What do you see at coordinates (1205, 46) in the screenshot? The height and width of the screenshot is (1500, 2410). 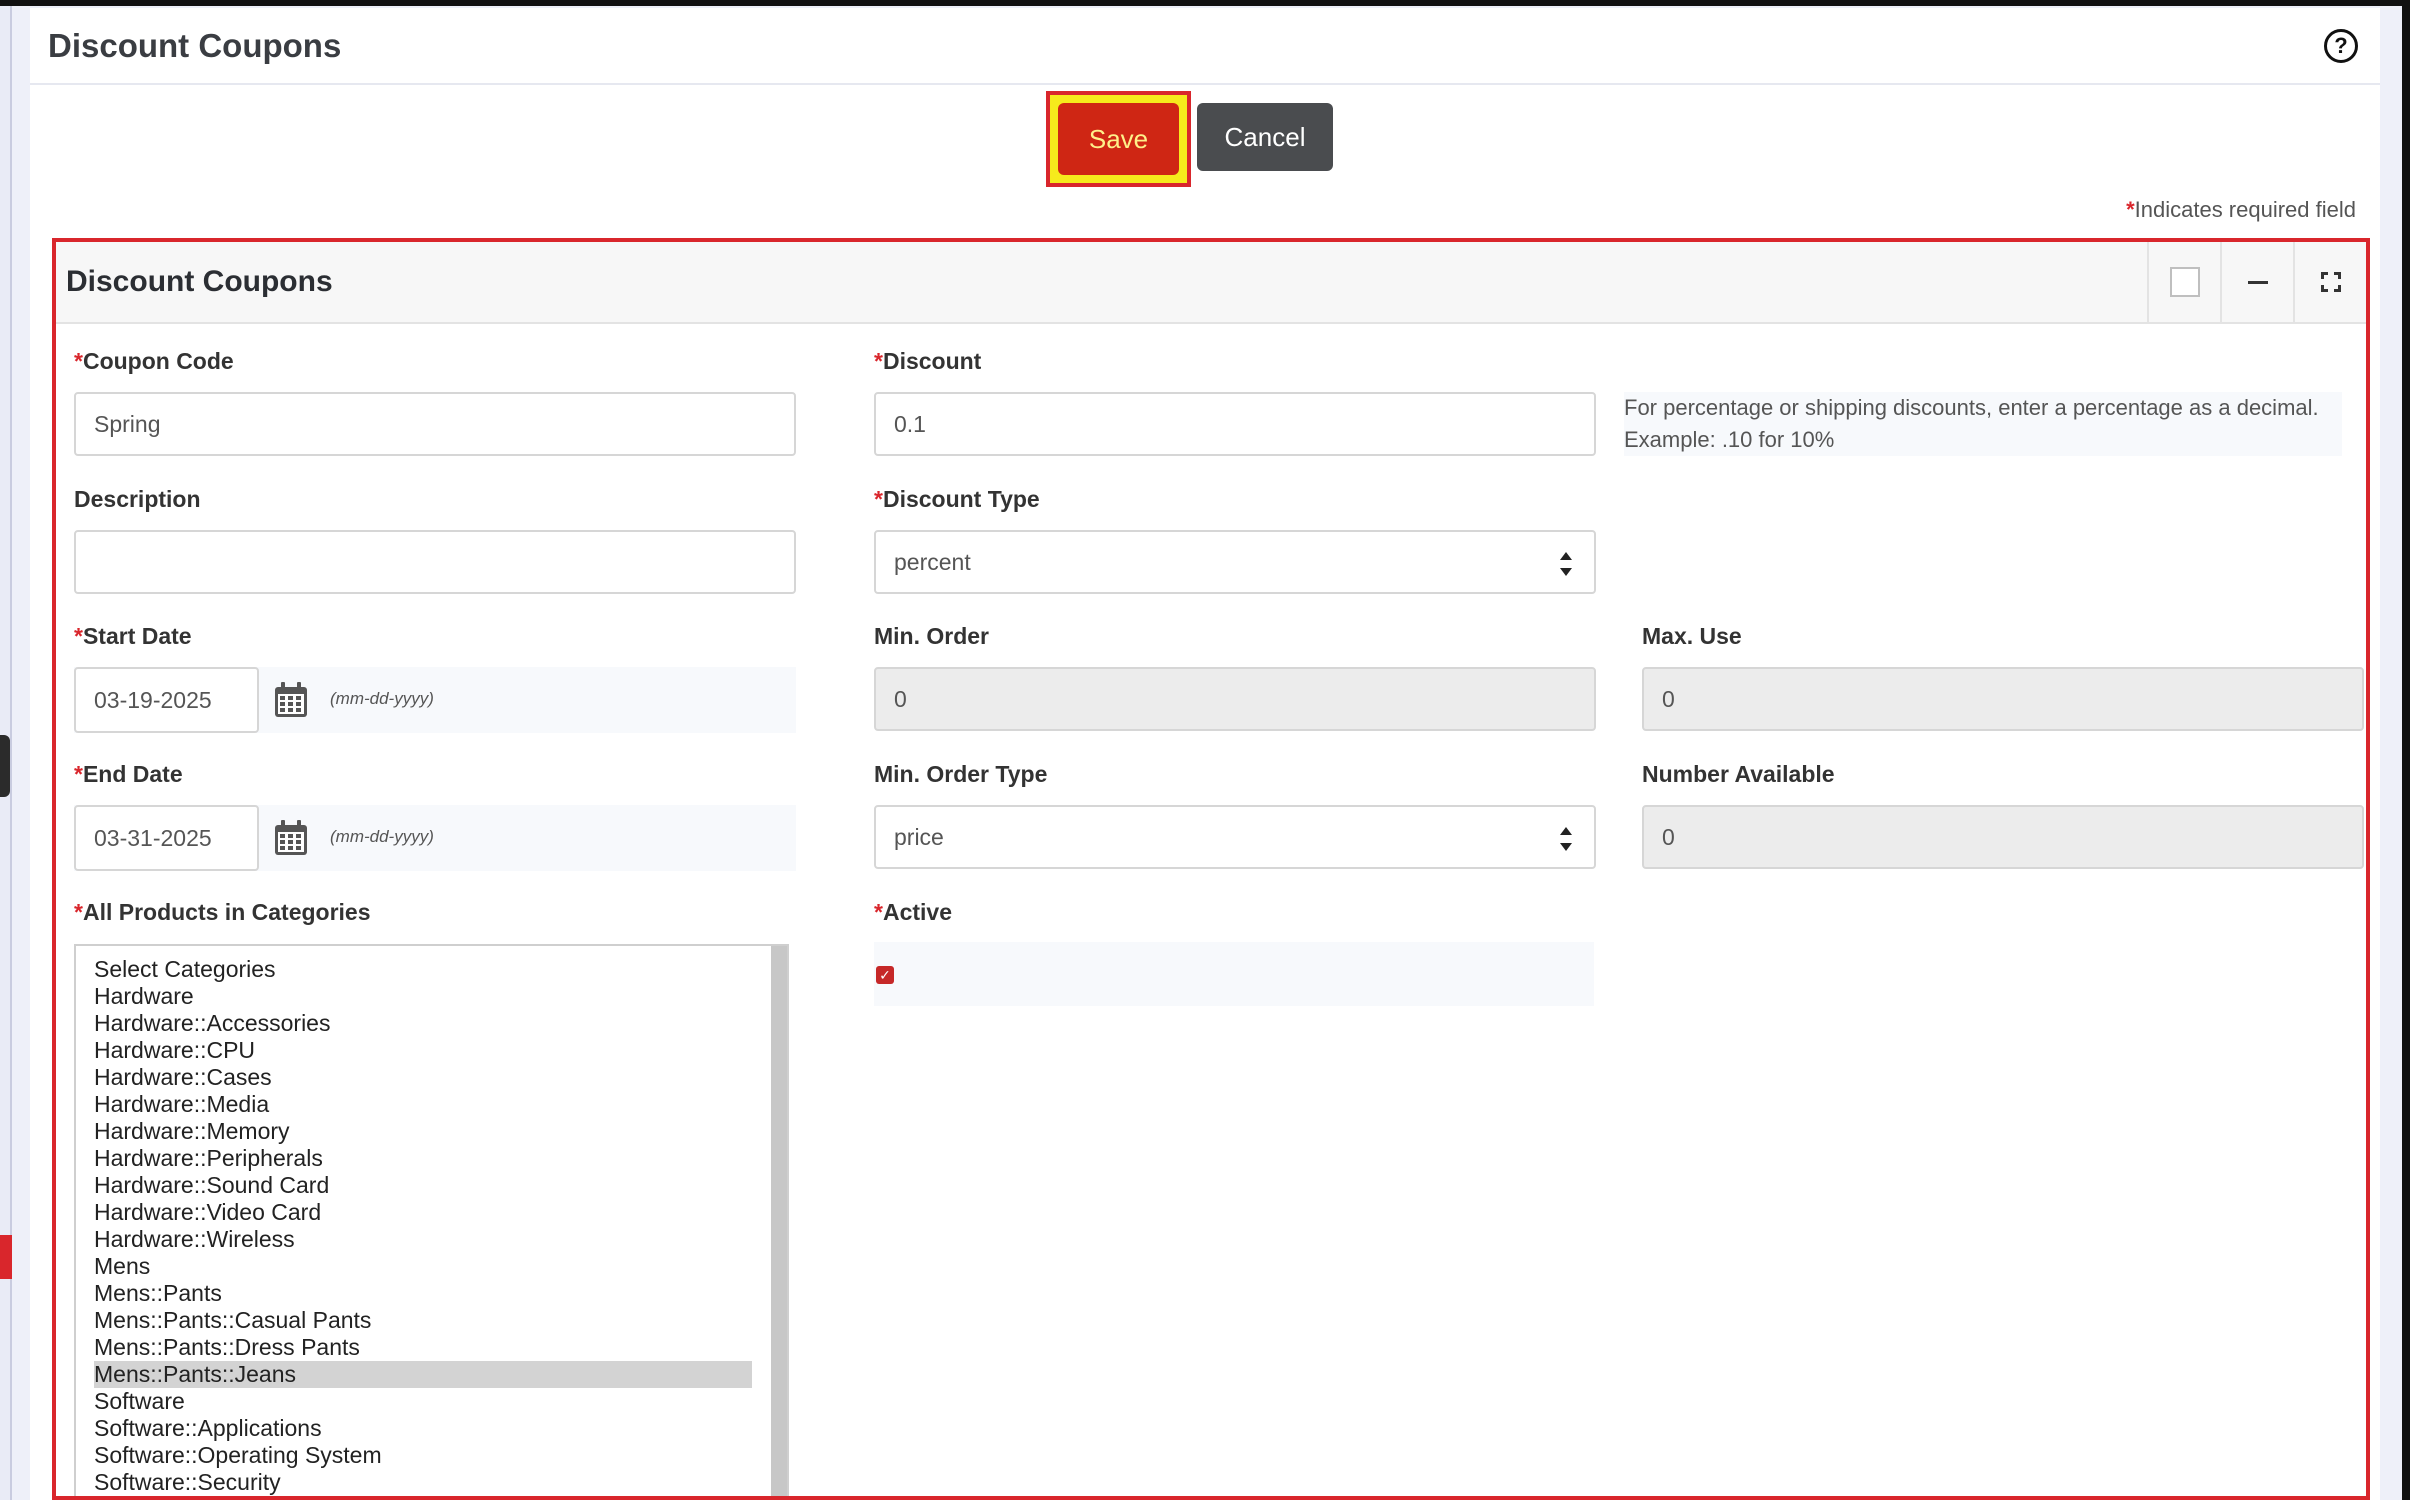 I see `page-header: Discount Coupons ?` at bounding box center [1205, 46].